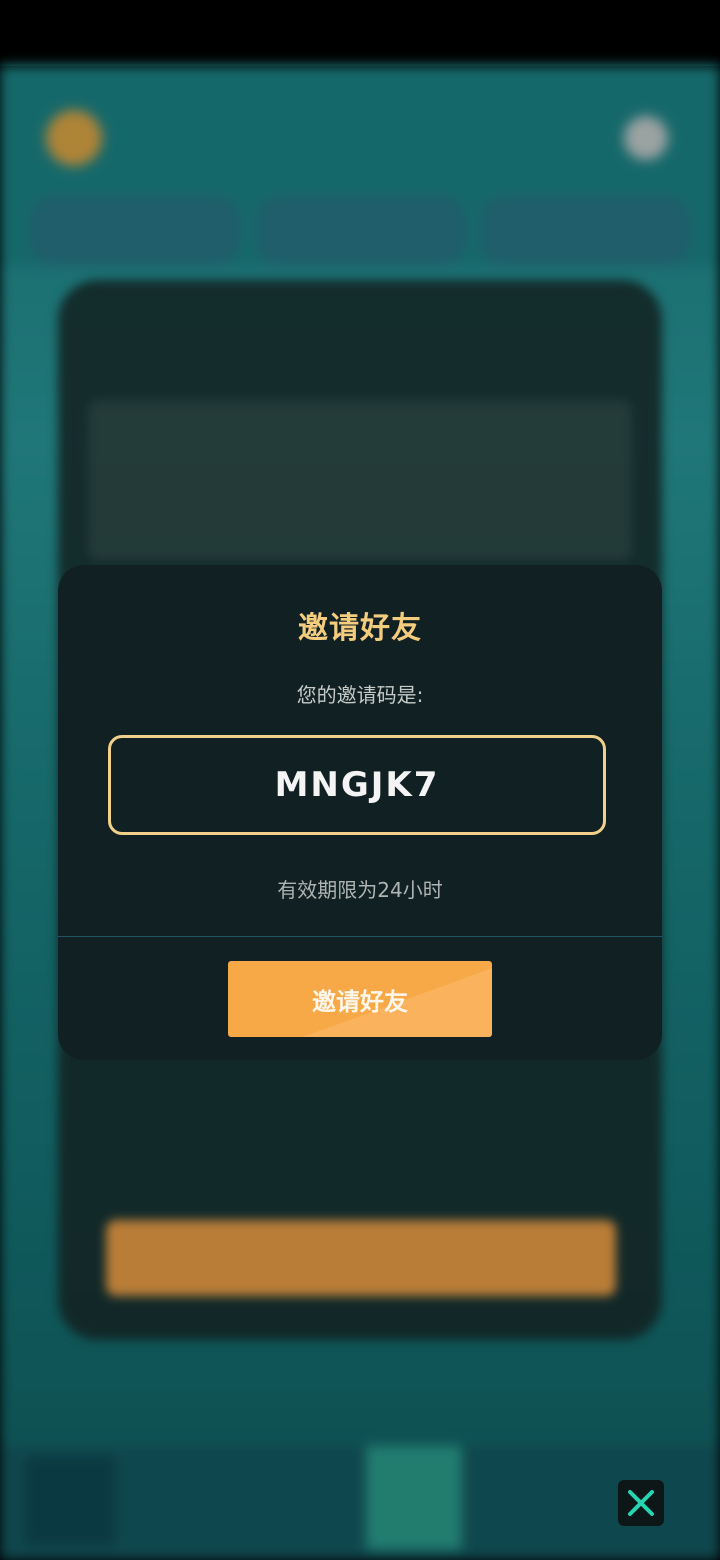 This screenshot has width=720, height=1560. What do you see at coordinates (360, 628) in the screenshot?
I see `dialog-title: 邀请好友` at bounding box center [360, 628].